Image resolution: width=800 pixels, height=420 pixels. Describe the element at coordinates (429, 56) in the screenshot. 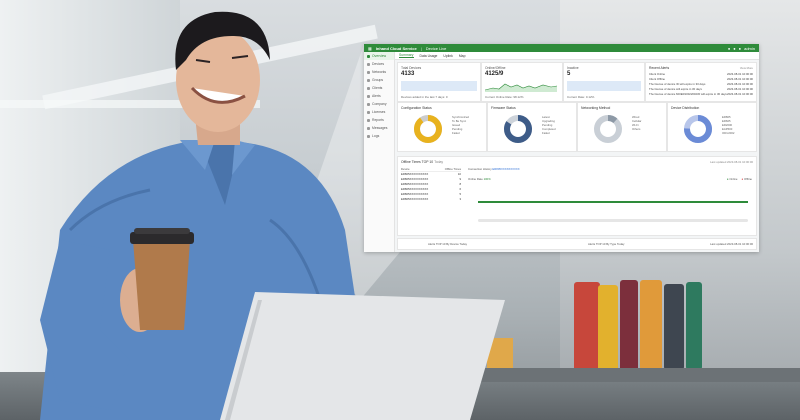

I see `tab-data-usage: Data Usage` at that location.